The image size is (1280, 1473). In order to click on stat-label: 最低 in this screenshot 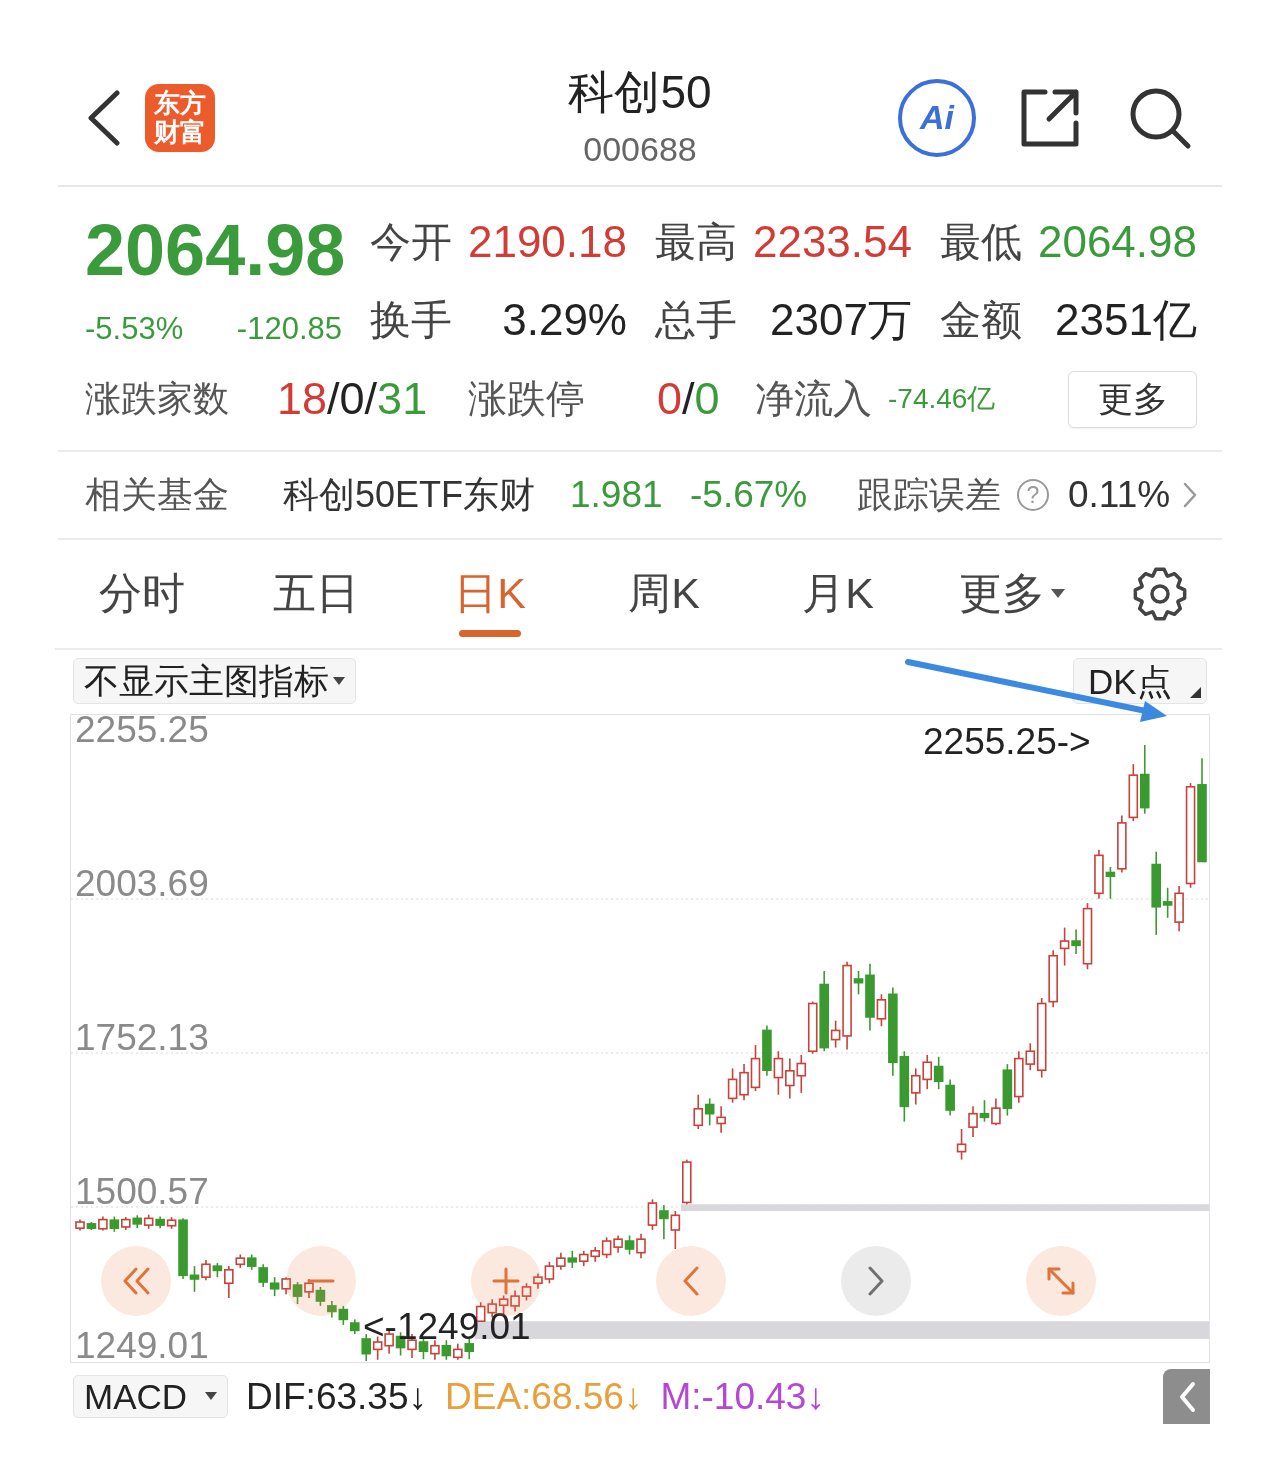, I will do `click(981, 242)`.